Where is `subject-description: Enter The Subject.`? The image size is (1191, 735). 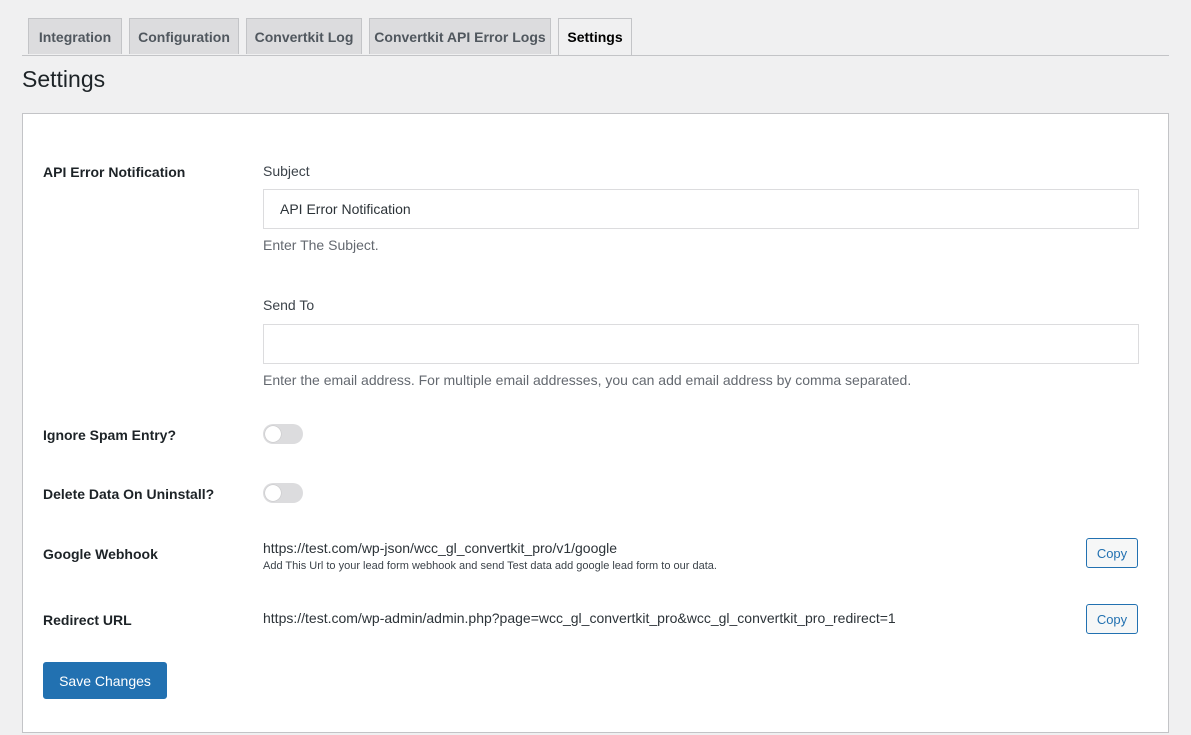 subject-description: Enter The Subject. is located at coordinates (321, 245).